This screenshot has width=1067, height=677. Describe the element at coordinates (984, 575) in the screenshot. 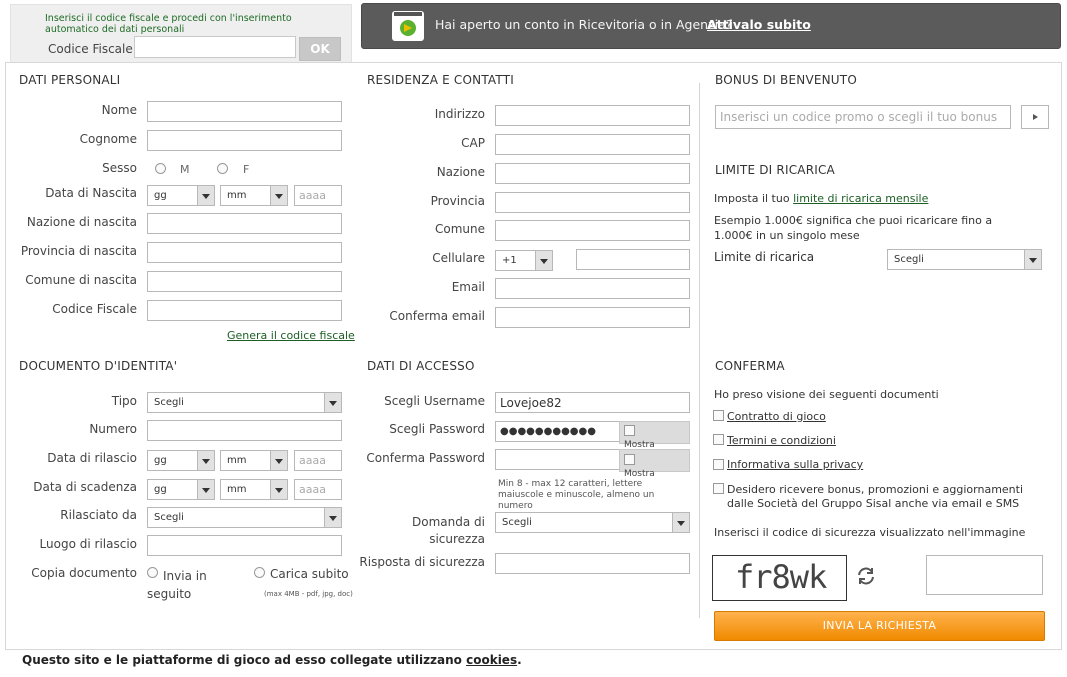

I see `captcha-input` at that location.